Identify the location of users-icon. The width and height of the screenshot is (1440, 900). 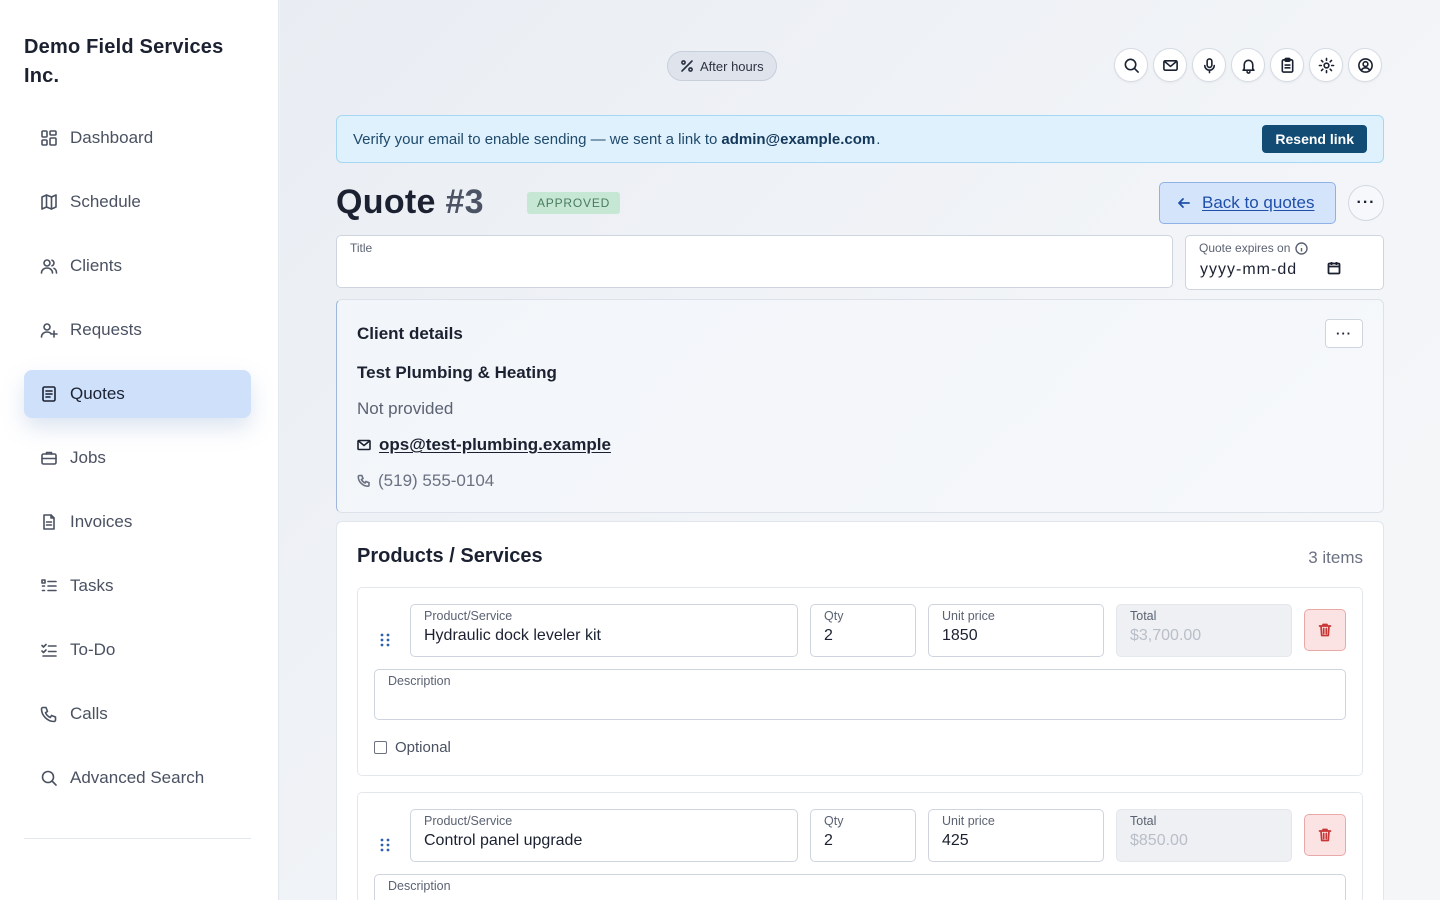
(49, 266).